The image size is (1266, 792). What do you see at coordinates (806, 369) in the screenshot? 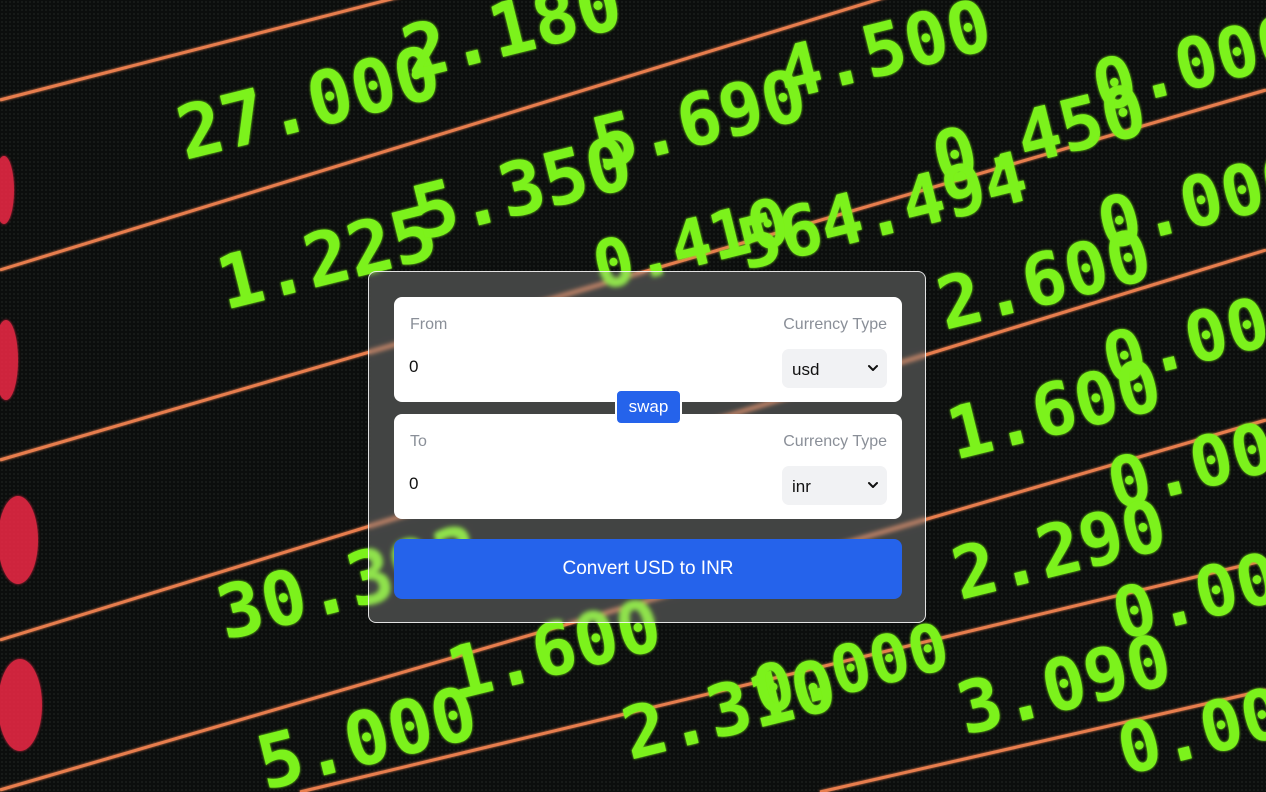
I see `from-currency-value: usd` at bounding box center [806, 369].